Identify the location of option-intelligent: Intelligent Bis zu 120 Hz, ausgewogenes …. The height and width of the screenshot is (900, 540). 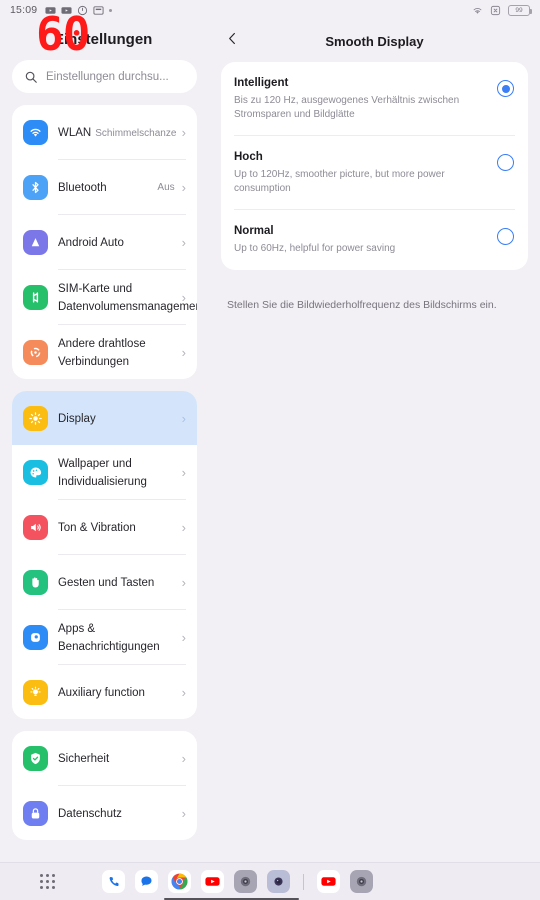
(374, 98).